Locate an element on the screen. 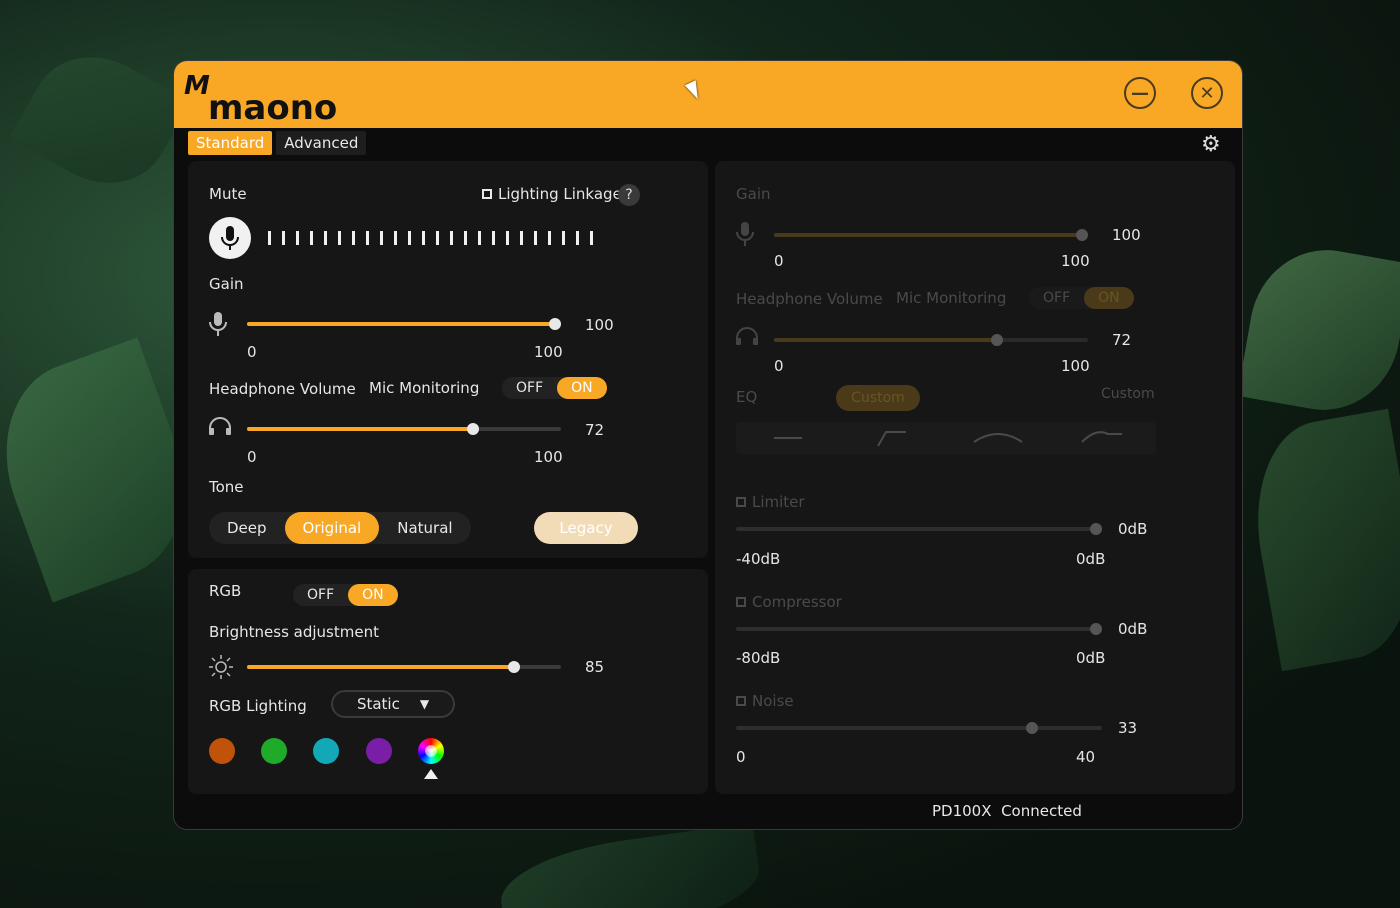  title-bar: M maono — ✕ is located at coordinates (708, 94).